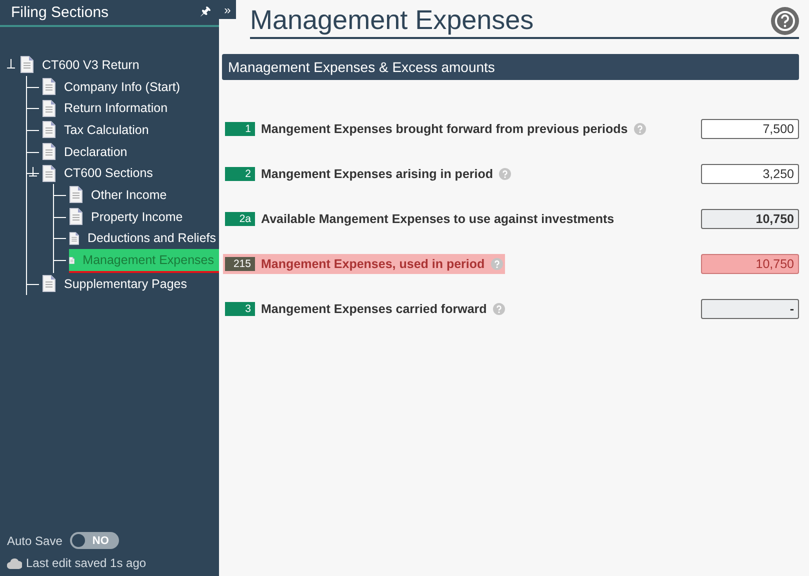  Describe the element at coordinates (392, 20) in the screenshot. I see `page-title: Management Expenses` at that location.